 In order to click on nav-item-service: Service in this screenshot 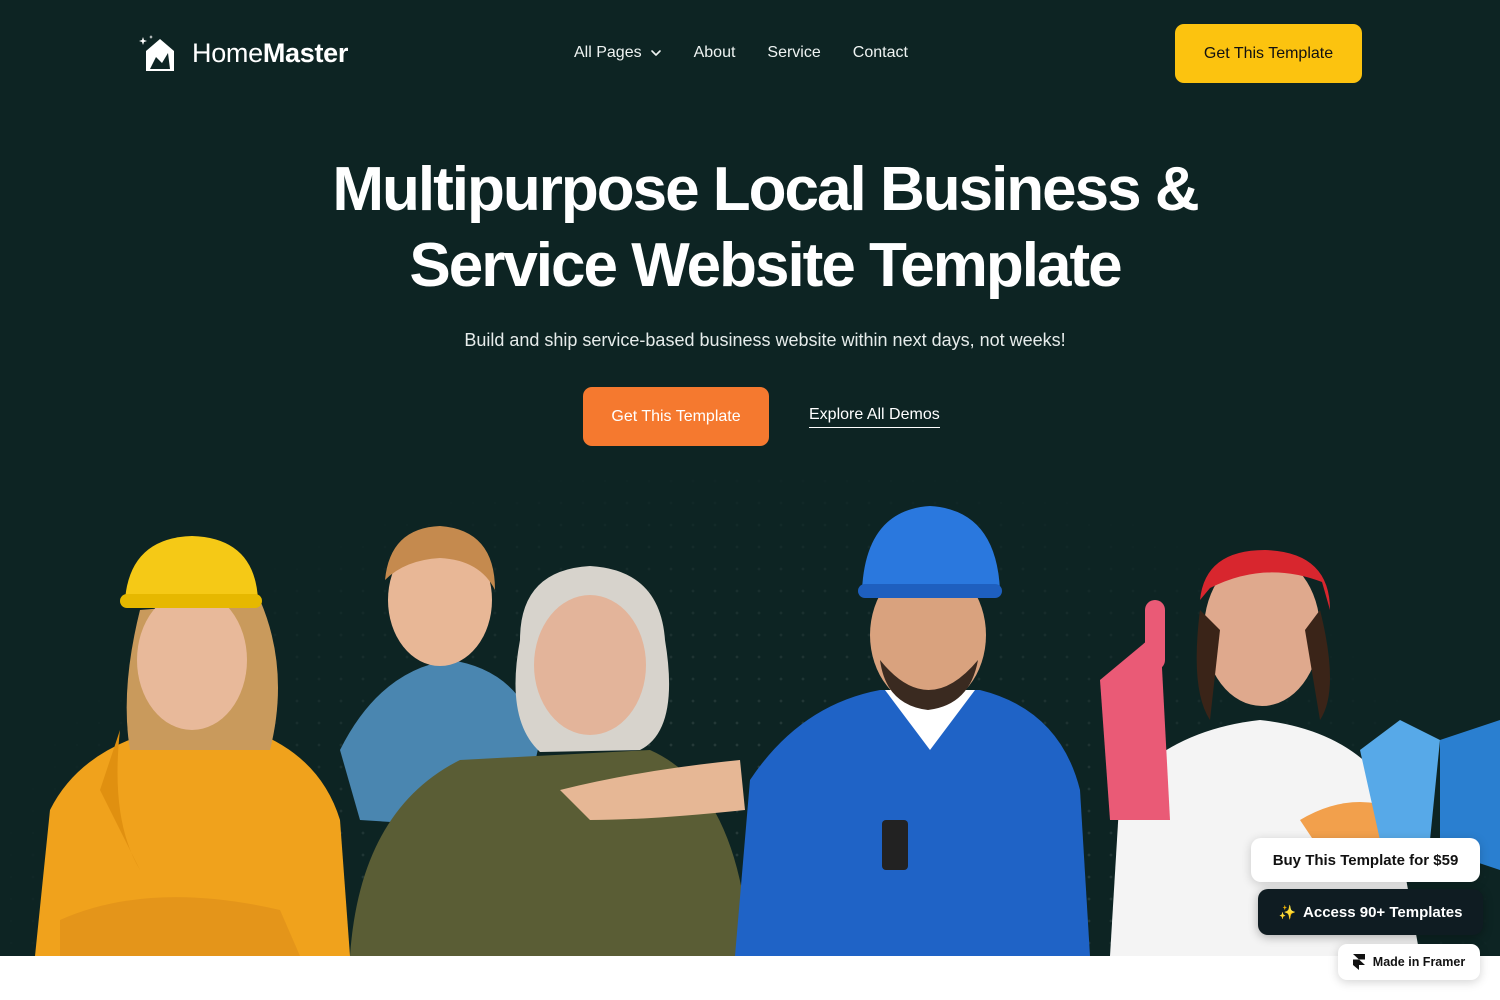, I will do `click(793, 53)`.